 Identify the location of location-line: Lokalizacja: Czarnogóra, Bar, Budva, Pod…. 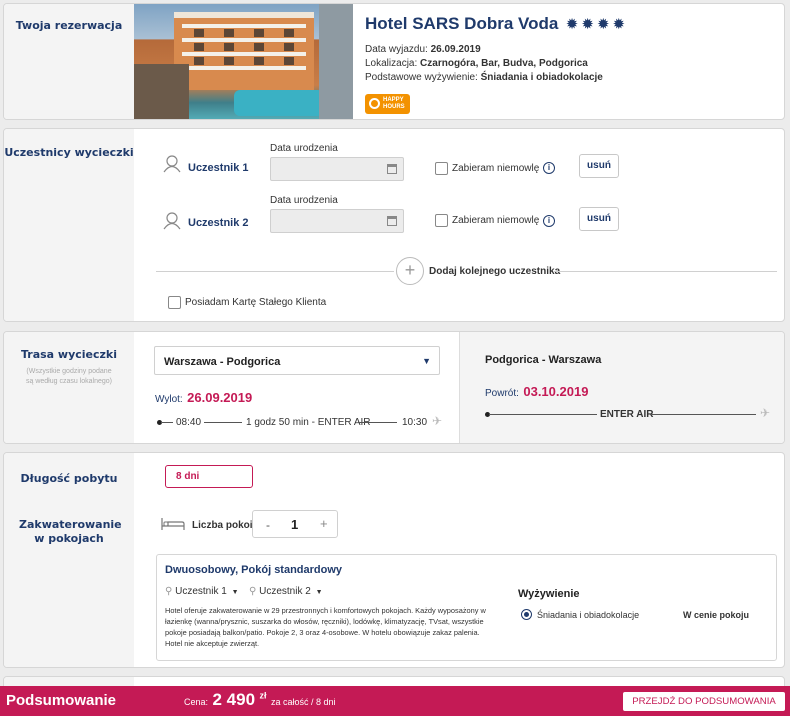
(476, 63).